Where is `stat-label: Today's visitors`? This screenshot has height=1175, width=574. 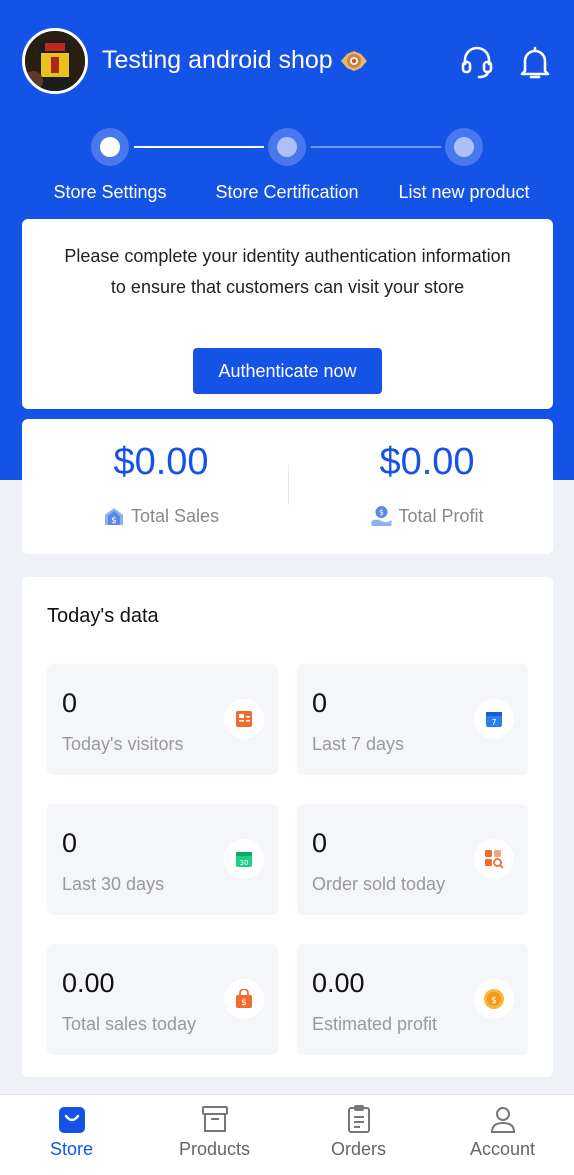 stat-label: Today's visitors is located at coordinates (123, 744).